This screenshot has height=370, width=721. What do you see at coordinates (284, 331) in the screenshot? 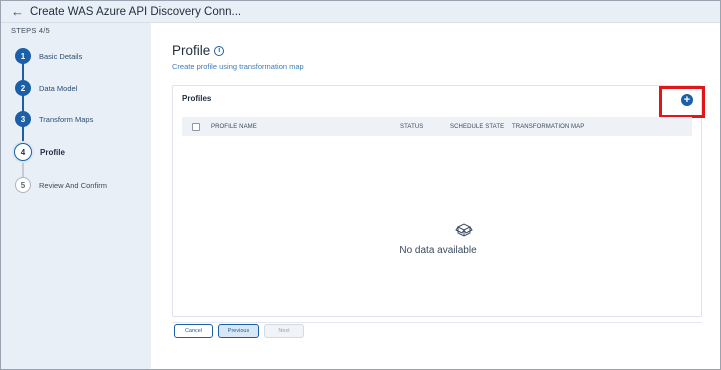
I see `next-button: Next` at bounding box center [284, 331].